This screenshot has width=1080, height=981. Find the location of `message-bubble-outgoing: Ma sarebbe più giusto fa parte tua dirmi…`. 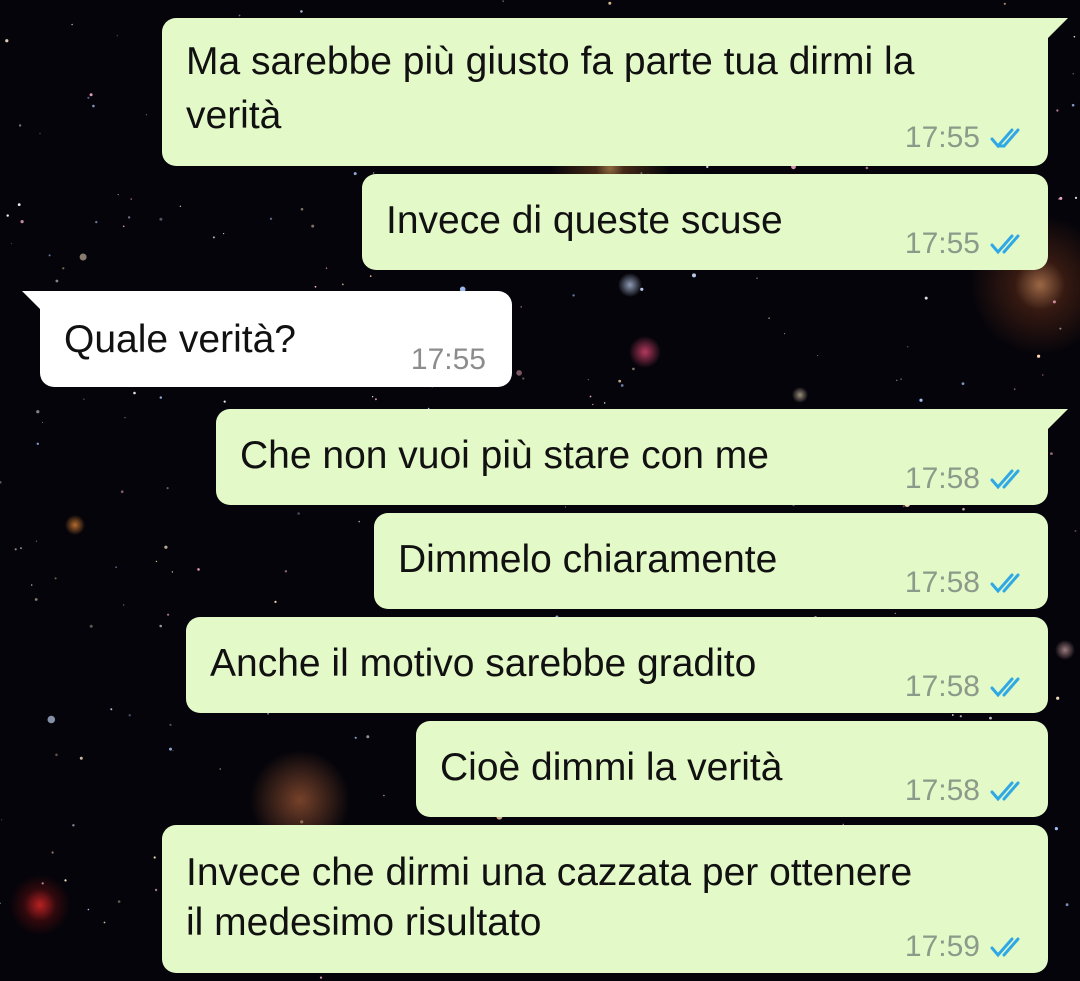

message-bubble-outgoing: Ma sarebbe più giusto fa parte tua dirmi… is located at coordinates (605, 92).